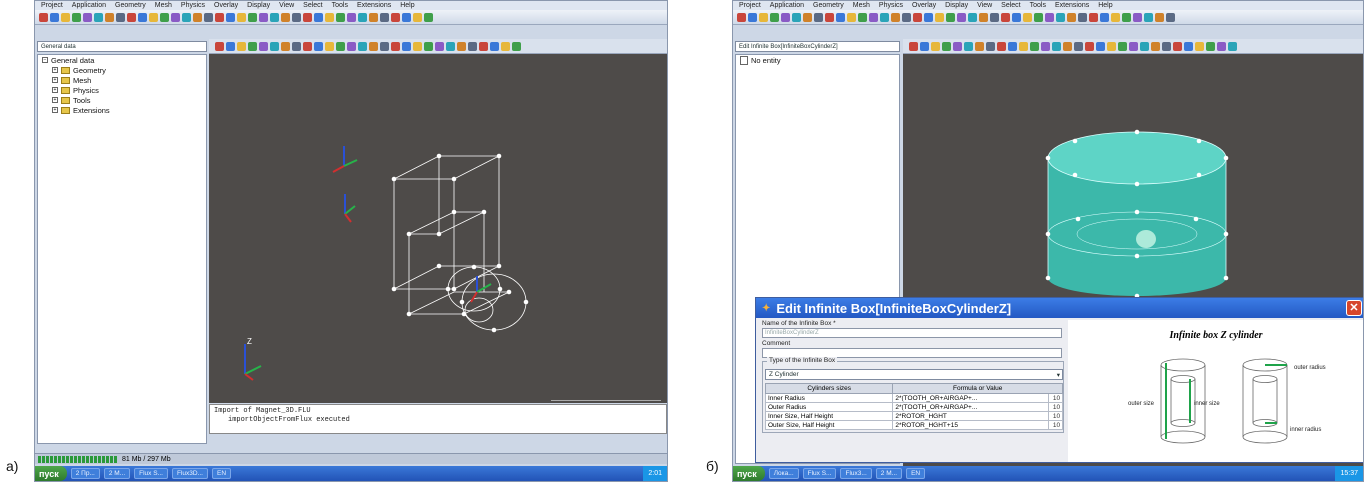  I want to click on menu-item: Select, so click(1010, 5).